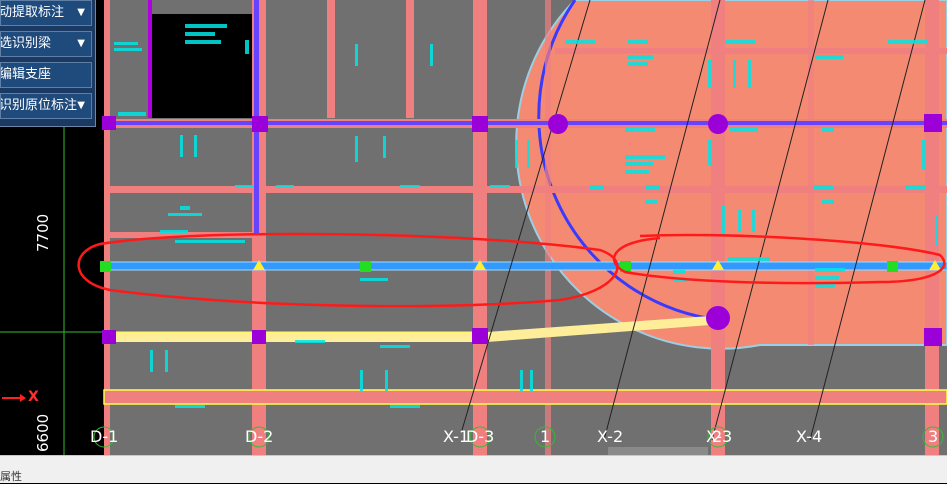 The width and height of the screenshot is (947, 484). What do you see at coordinates (933, 436) in the screenshot?
I see `axis-label-3: 3` at bounding box center [933, 436].